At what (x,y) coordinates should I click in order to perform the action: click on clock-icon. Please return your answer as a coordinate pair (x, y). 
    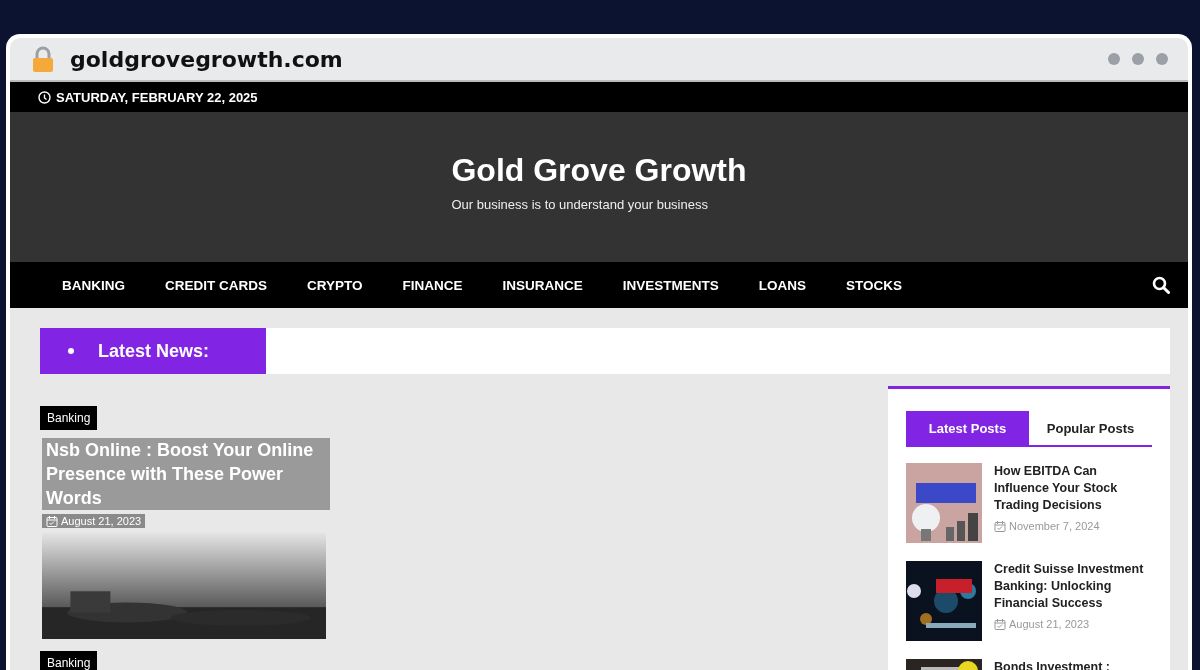
    Looking at the image, I should click on (44, 97).